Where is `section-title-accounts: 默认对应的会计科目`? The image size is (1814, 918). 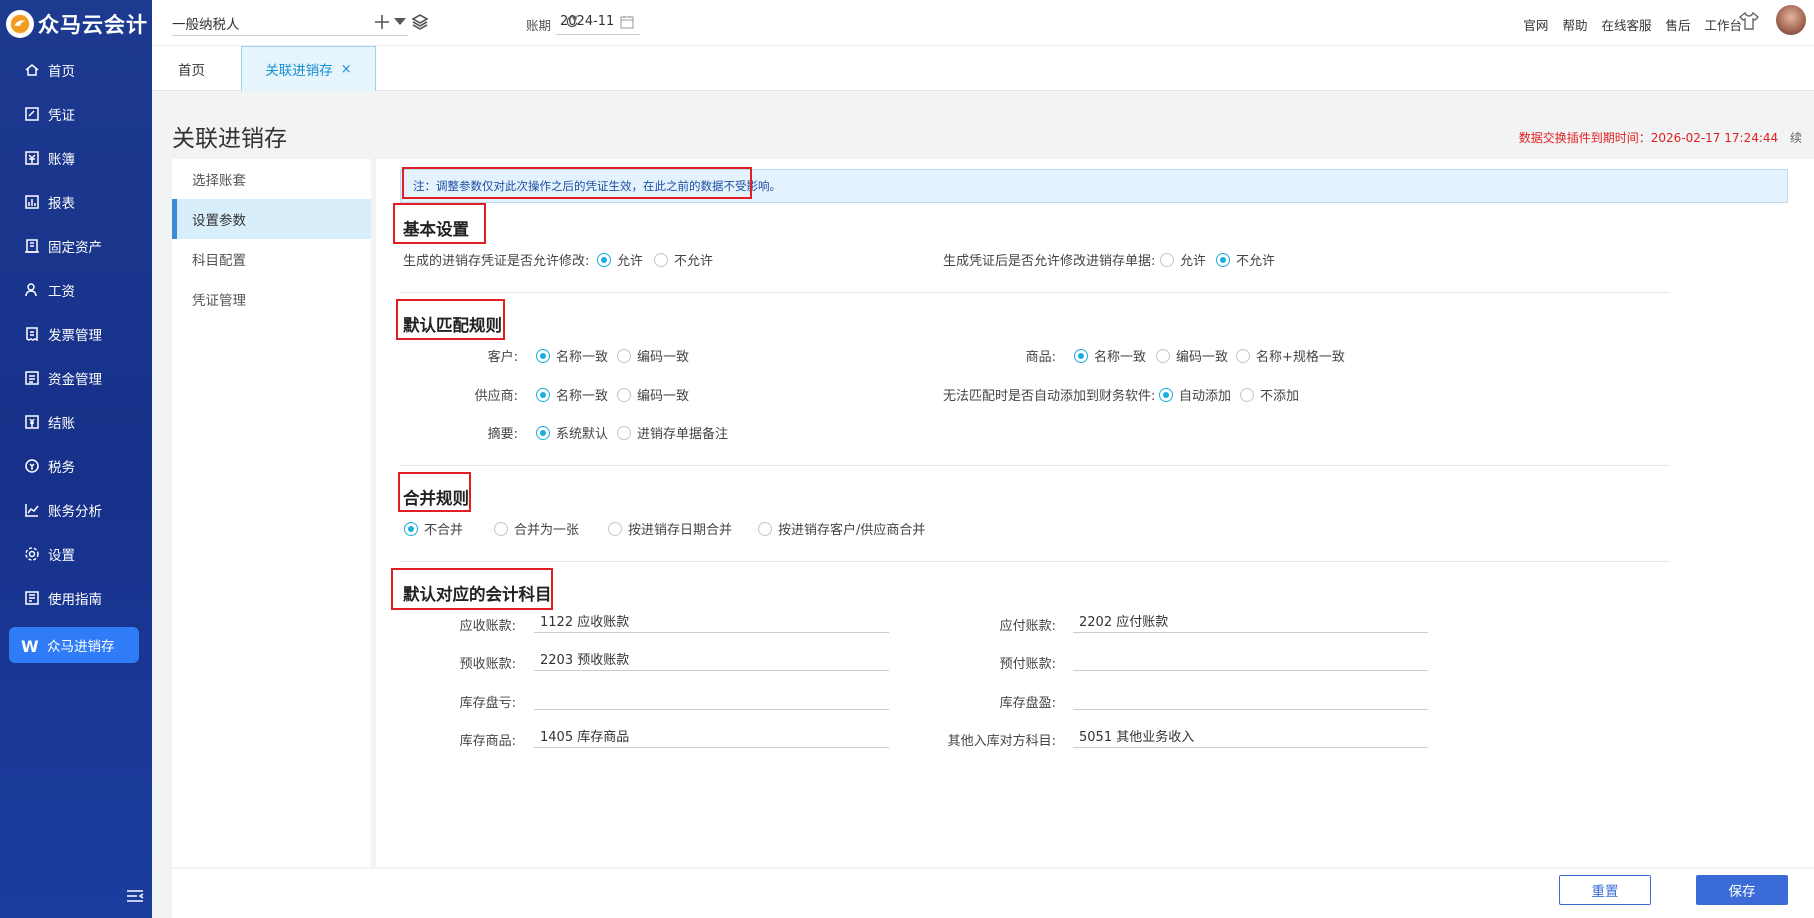
section-title-accounts: 默认对应的会计科目 is located at coordinates (477, 594).